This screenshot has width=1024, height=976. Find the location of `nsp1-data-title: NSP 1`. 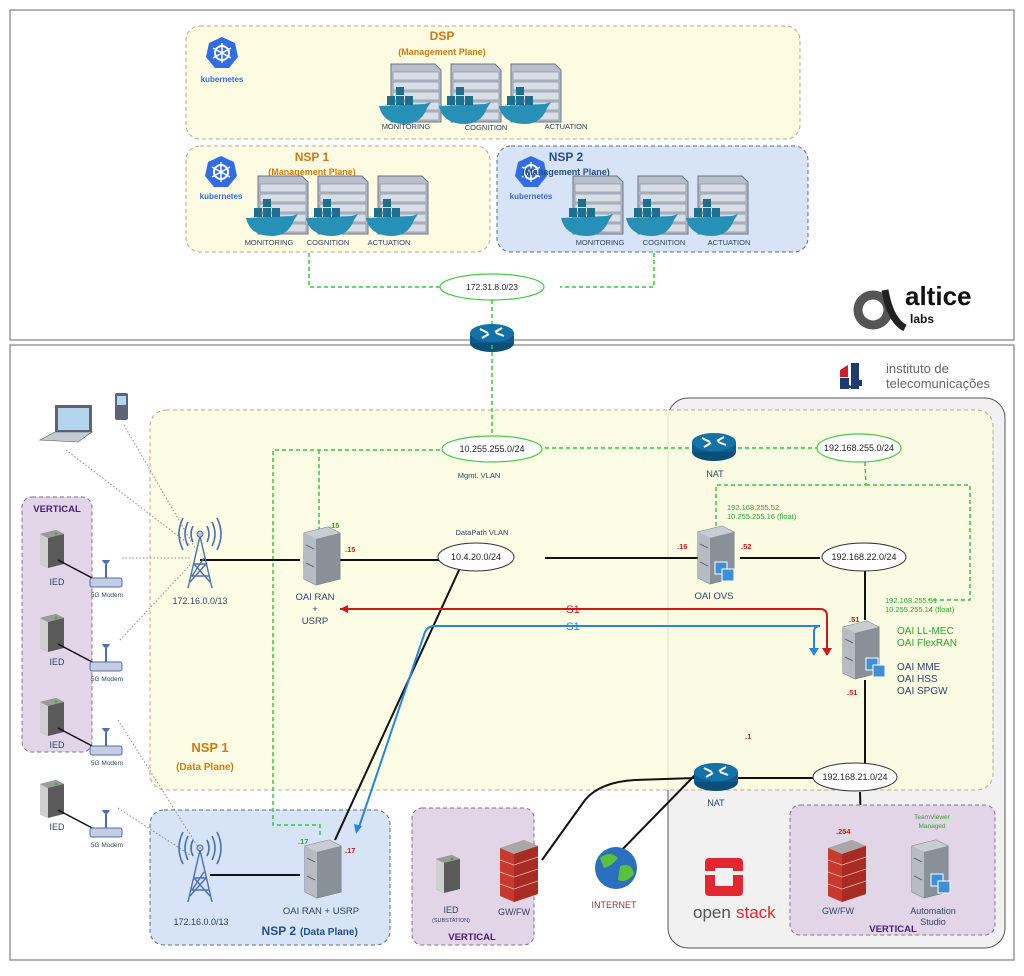

nsp1-data-title: NSP 1 is located at coordinates (209, 747).